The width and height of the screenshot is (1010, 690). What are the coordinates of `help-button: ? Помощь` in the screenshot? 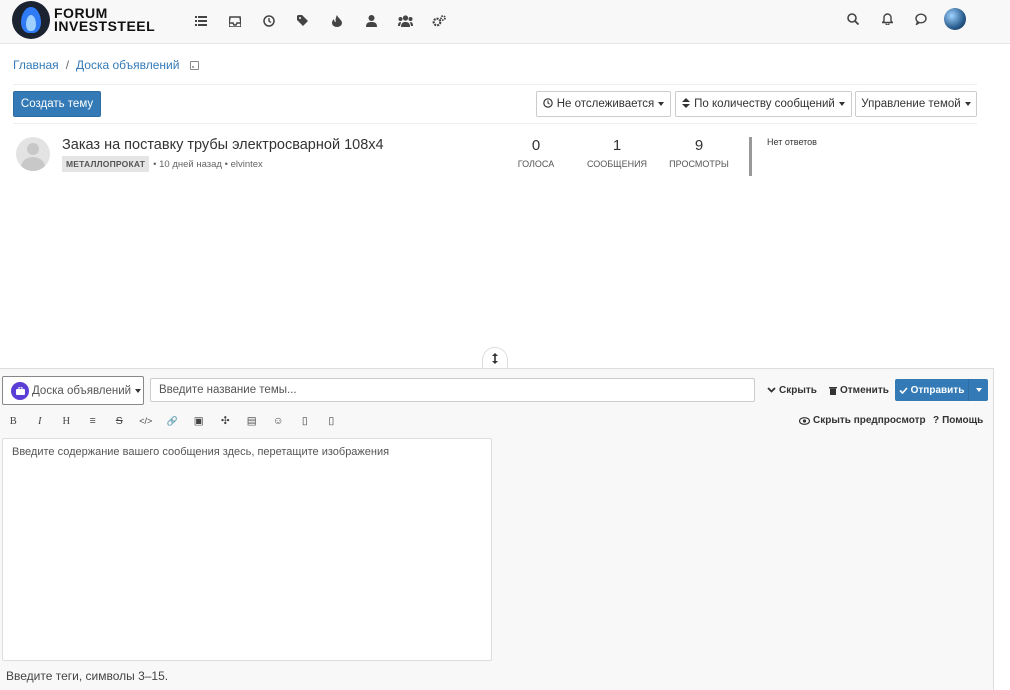 It's located at (958, 420).